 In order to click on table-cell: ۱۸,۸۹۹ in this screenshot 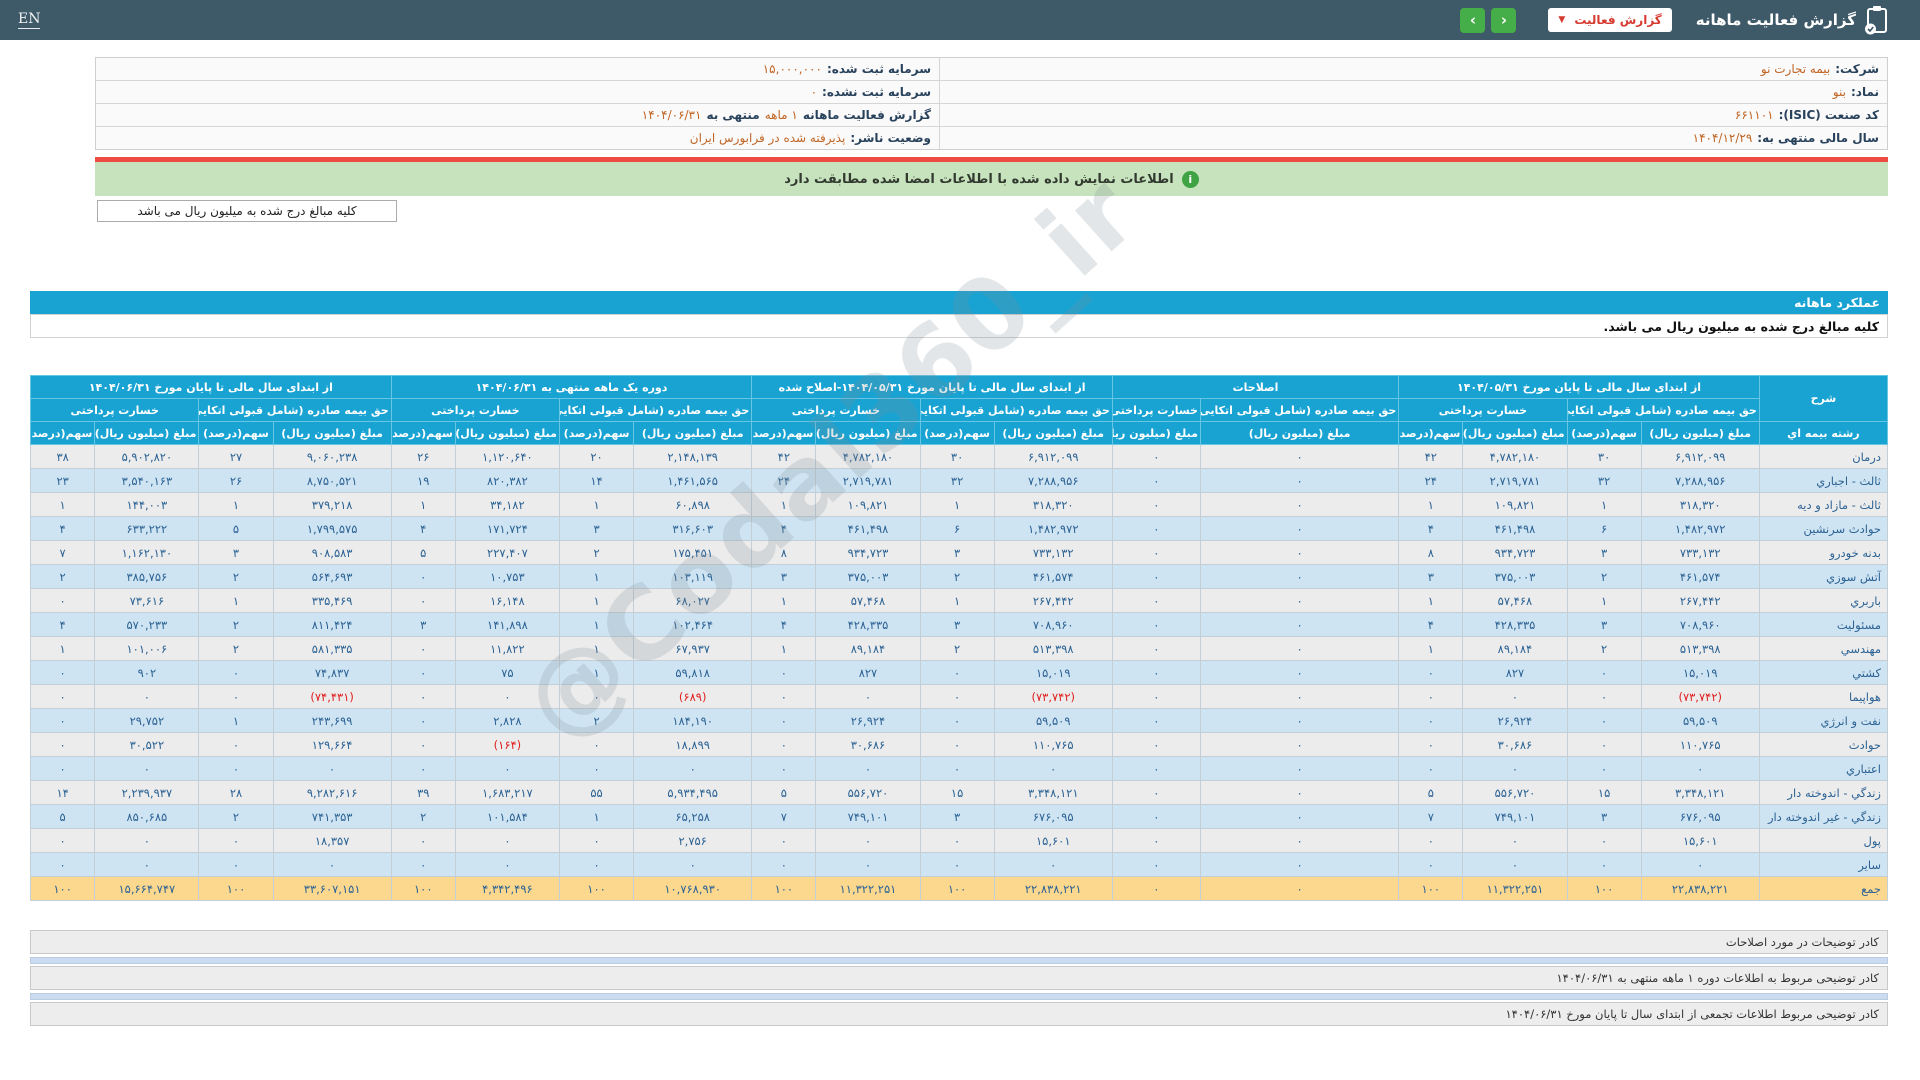, I will do `click(693, 744)`.